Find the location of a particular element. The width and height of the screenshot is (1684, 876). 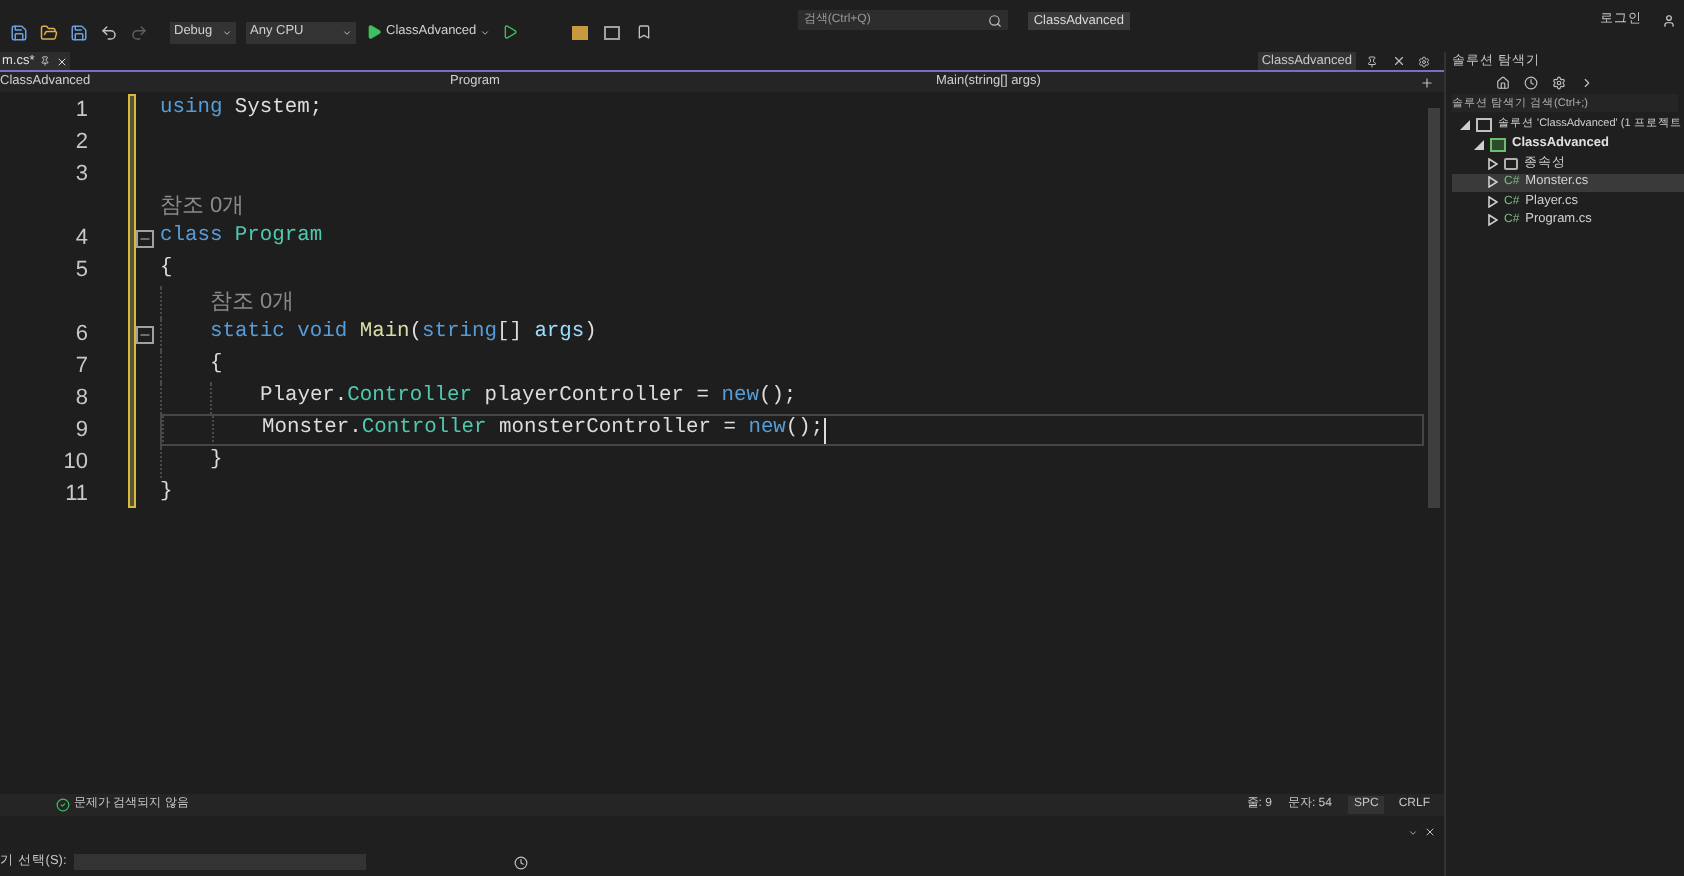

line-number: 3 is located at coordinates (80, 174).